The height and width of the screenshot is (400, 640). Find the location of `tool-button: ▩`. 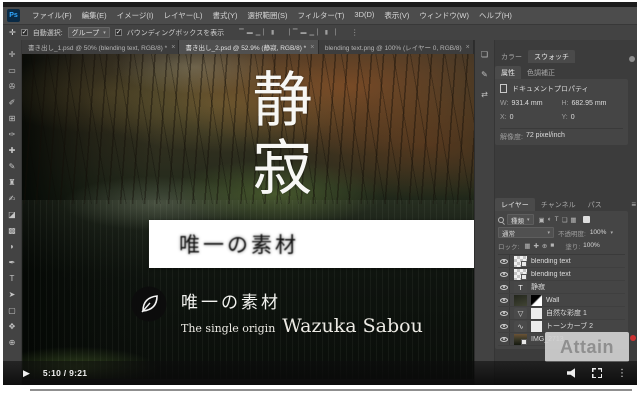

tool-button: ▩ is located at coordinates (12, 230).